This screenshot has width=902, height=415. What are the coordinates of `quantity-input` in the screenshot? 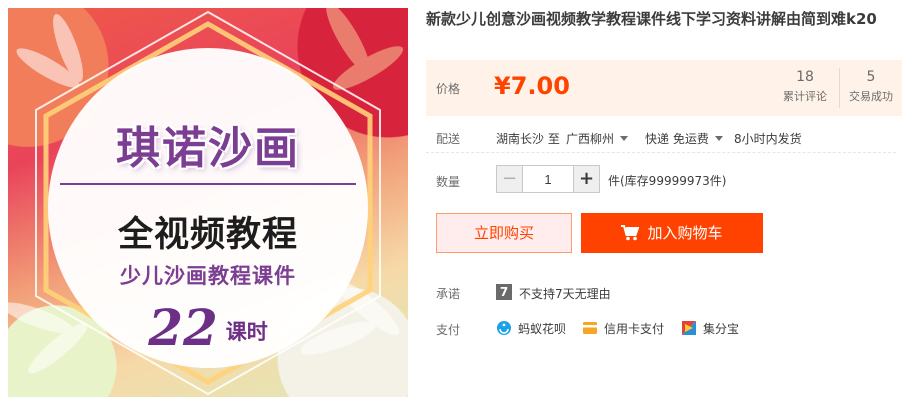 It's located at (548, 179).